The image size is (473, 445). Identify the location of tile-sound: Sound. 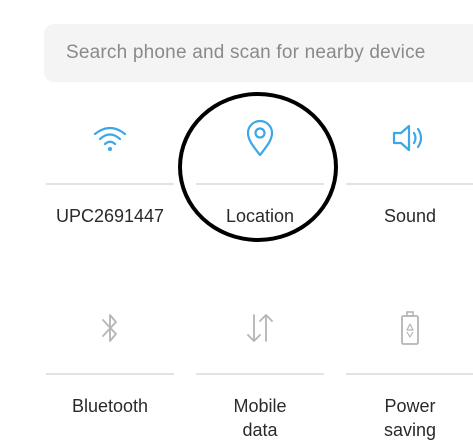
(406, 170).